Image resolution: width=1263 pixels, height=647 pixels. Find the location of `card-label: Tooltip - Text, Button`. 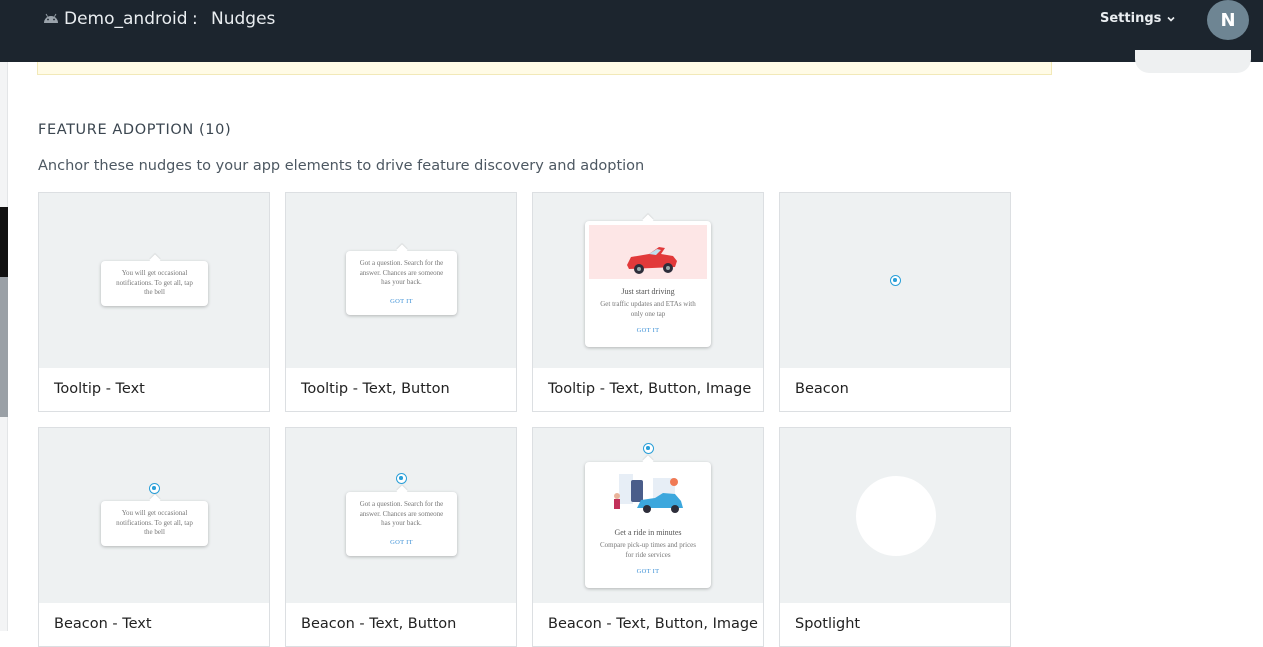

card-label: Tooltip - Text, Button is located at coordinates (375, 389).